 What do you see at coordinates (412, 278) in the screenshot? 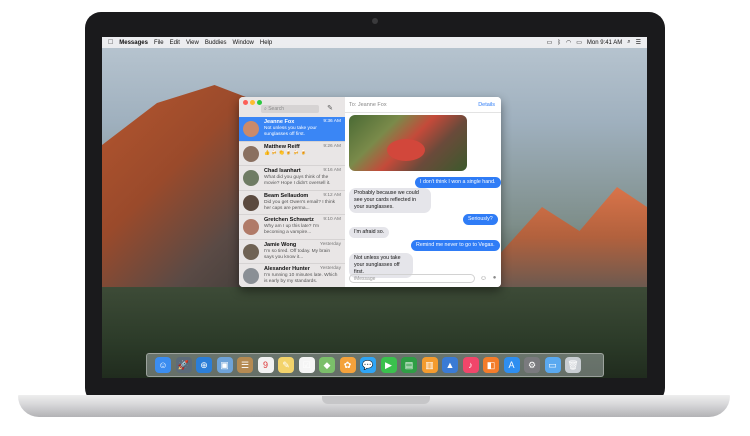
I see `message-input: iMessage` at bounding box center [412, 278].